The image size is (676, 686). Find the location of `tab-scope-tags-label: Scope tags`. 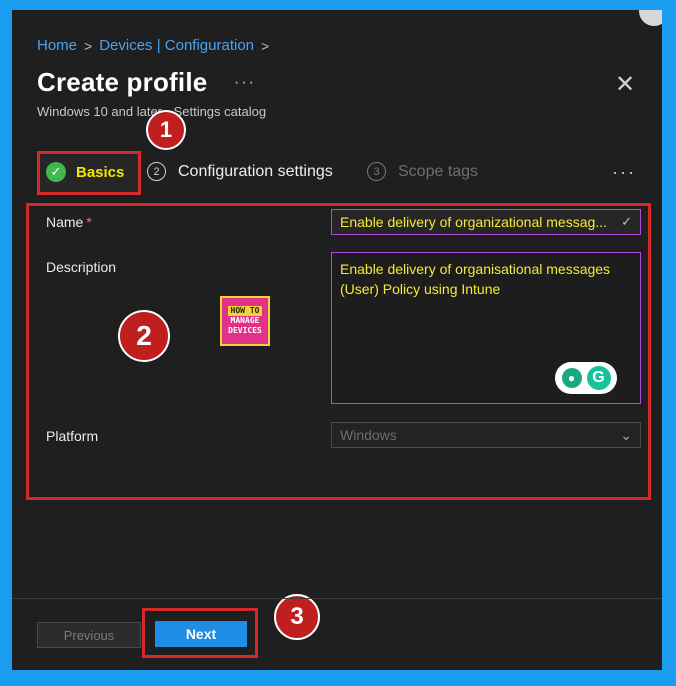

tab-scope-tags-label: Scope tags is located at coordinates (438, 171).